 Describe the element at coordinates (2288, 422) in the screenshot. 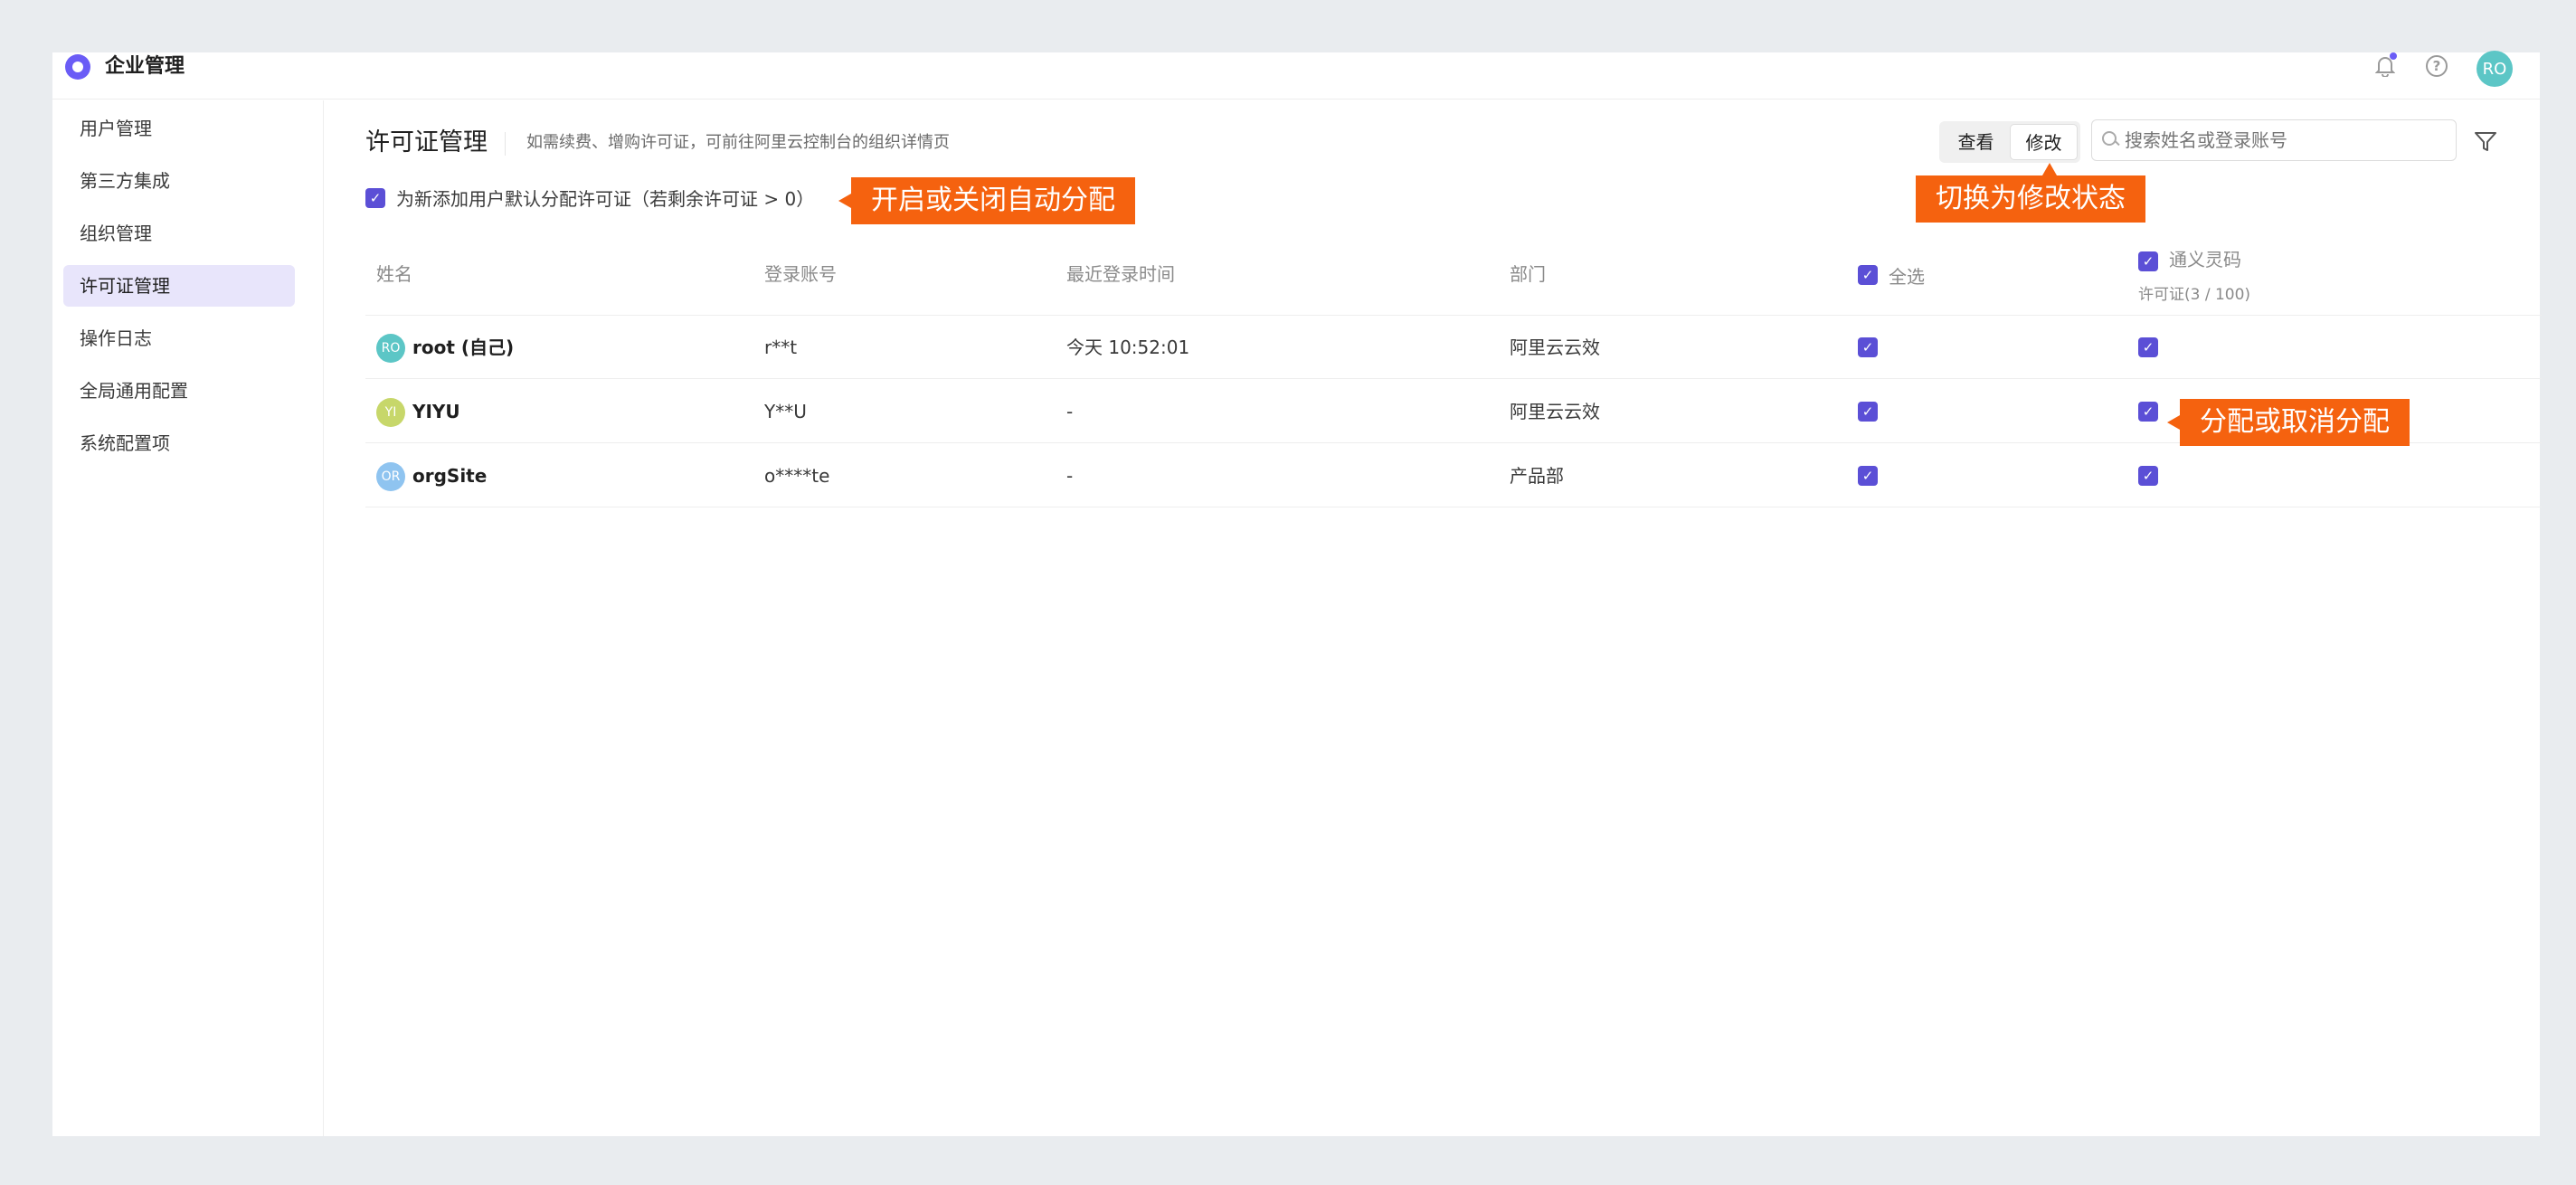

I see `callout-assign: 分配或取消分配` at that location.